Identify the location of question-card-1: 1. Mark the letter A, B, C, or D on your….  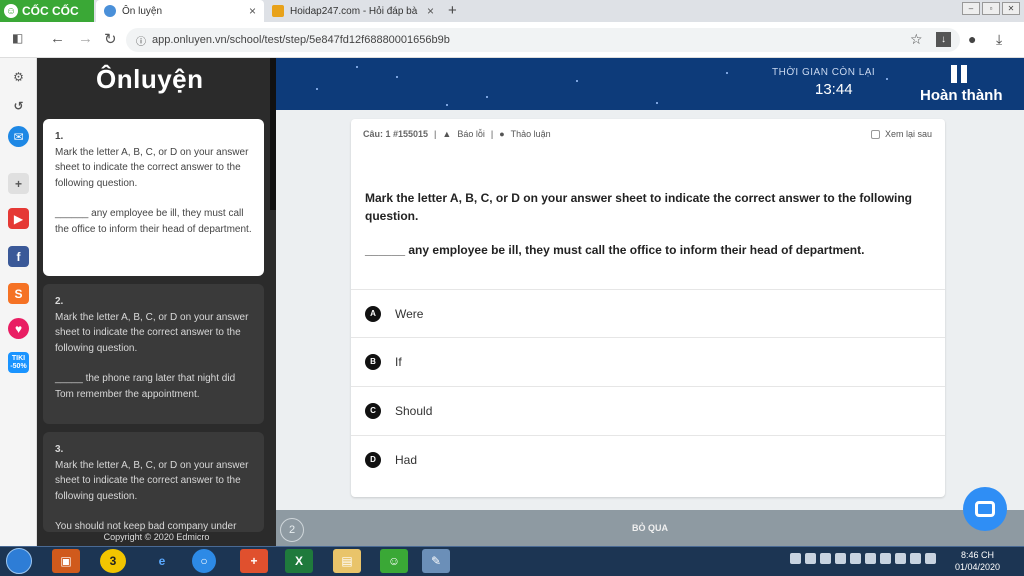
(153, 197).